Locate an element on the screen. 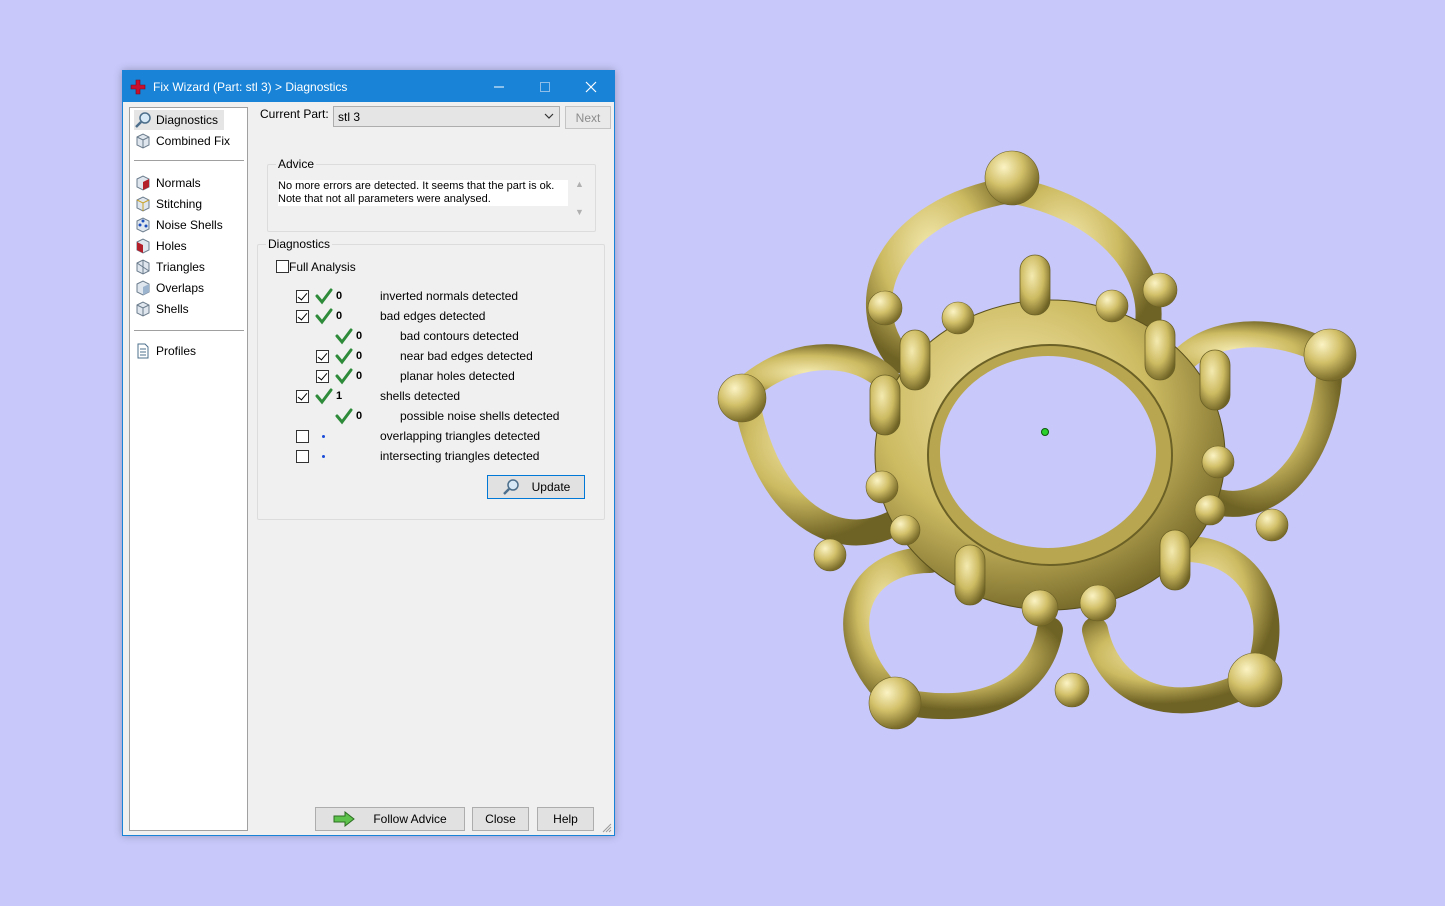 The image size is (1445, 906). current-part-label: Current Part: is located at coordinates (294, 114).